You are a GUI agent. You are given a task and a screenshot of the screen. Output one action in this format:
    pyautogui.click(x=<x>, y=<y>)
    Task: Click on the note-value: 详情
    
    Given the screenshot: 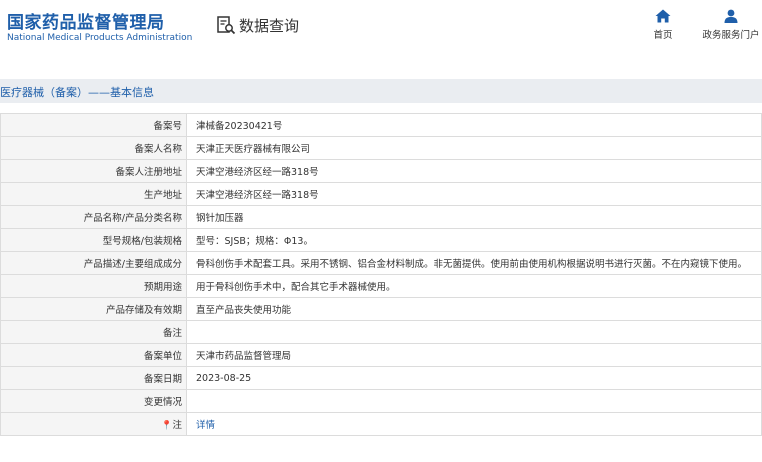 What is the action you would take?
    pyautogui.click(x=474, y=424)
    